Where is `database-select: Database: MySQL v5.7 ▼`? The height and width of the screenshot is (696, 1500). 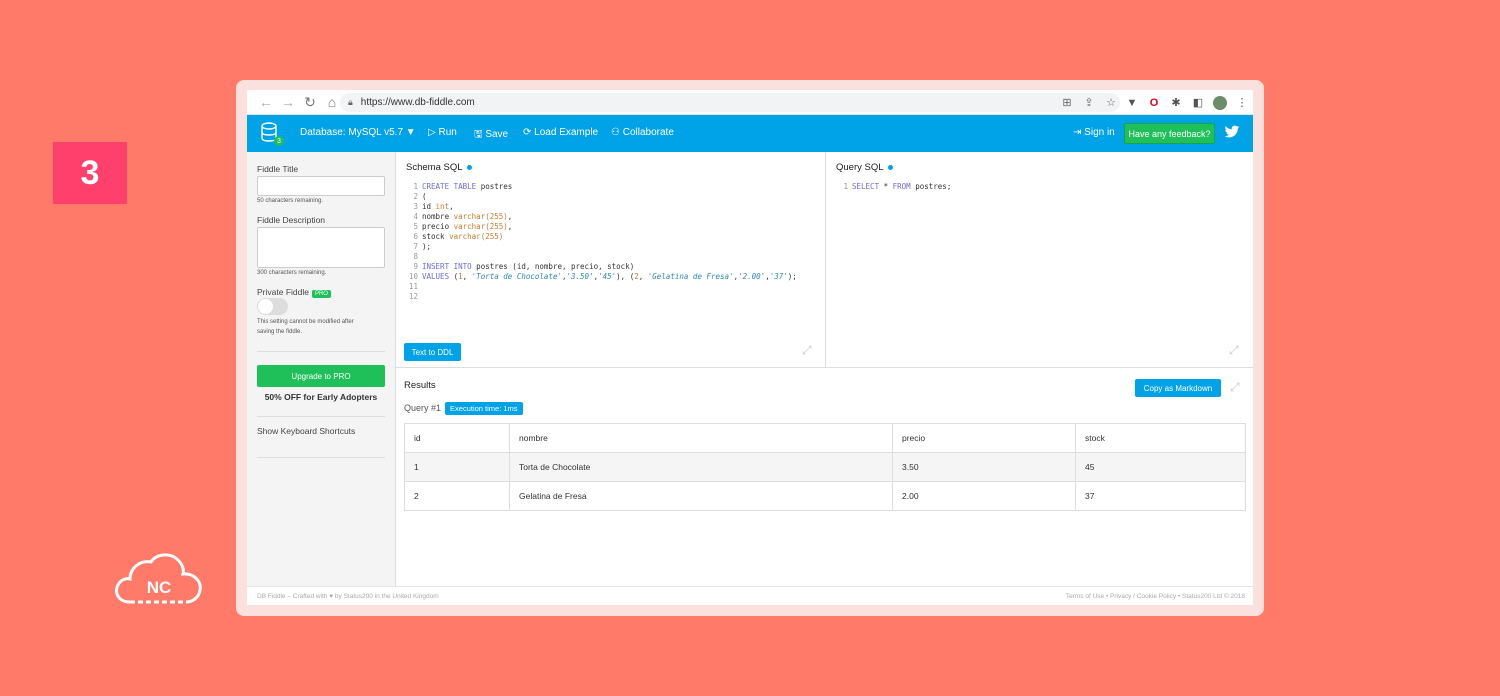 database-select: Database: MySQL v5.7 ▼ is located at coordinates (358, 132).